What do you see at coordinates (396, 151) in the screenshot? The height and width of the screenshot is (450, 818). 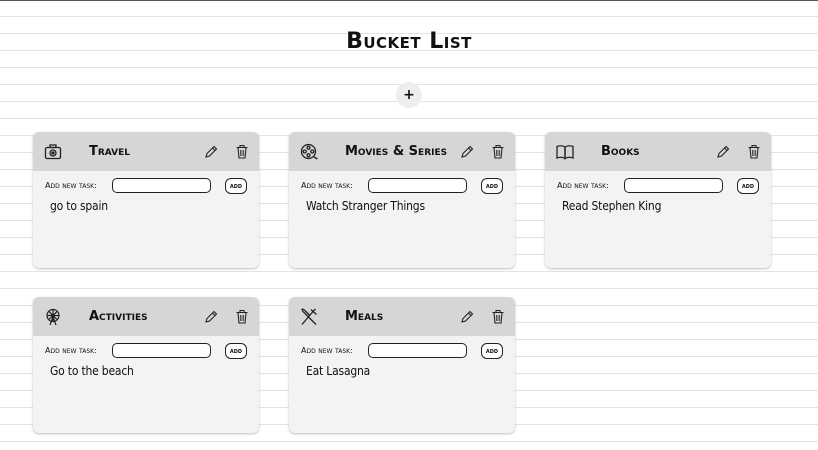 I see `card-title: Movies & Series` at bounding box center [396, 151].